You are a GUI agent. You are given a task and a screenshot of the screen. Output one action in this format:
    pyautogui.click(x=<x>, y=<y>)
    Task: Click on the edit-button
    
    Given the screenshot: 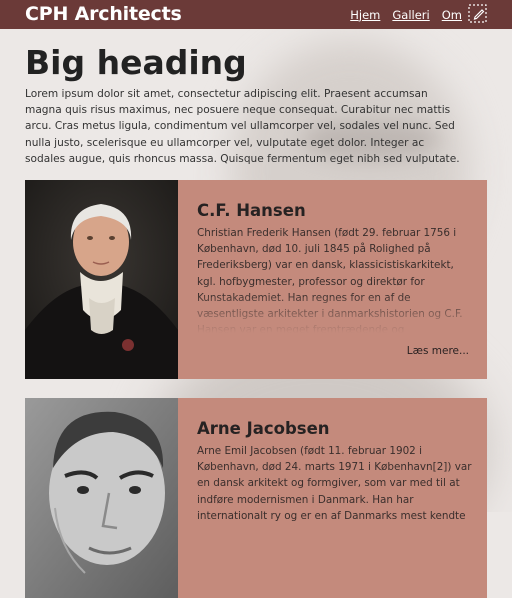 What is the action you would take?
    pyautogui.click(x=477, y=13)
    